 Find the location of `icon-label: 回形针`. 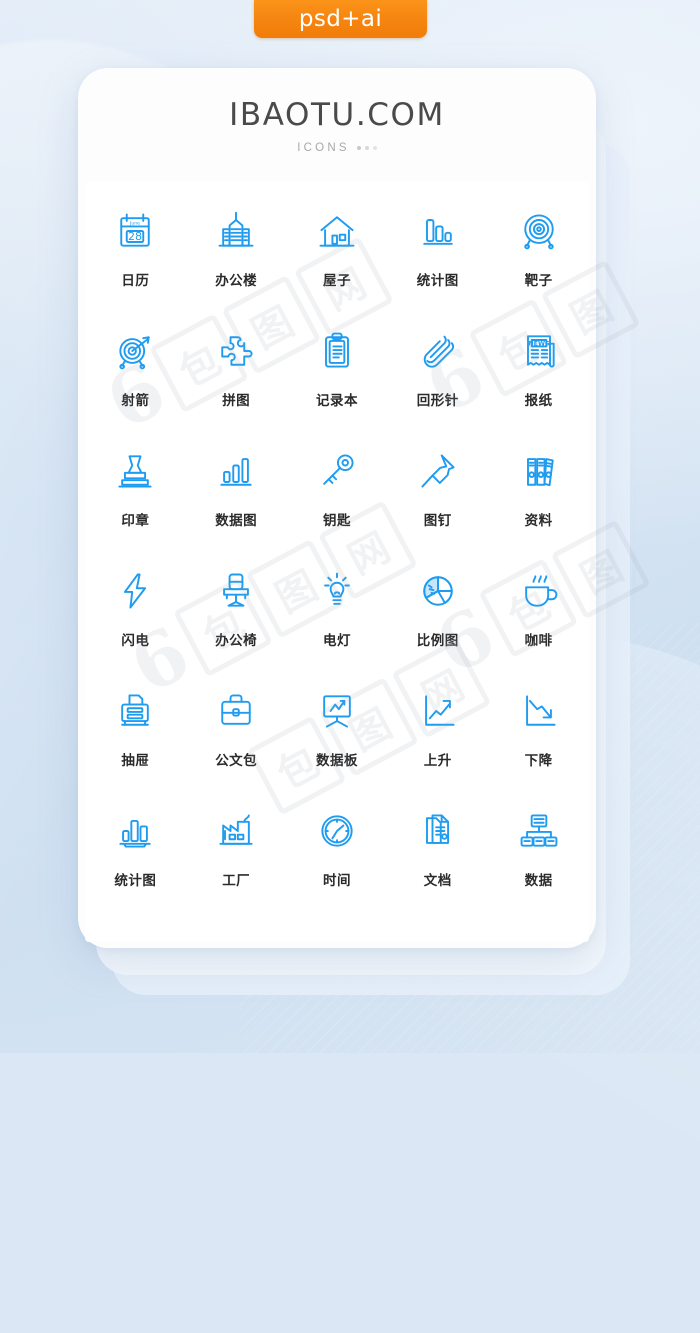

icon-label: 回形针 is located at coordinates (437, 401).